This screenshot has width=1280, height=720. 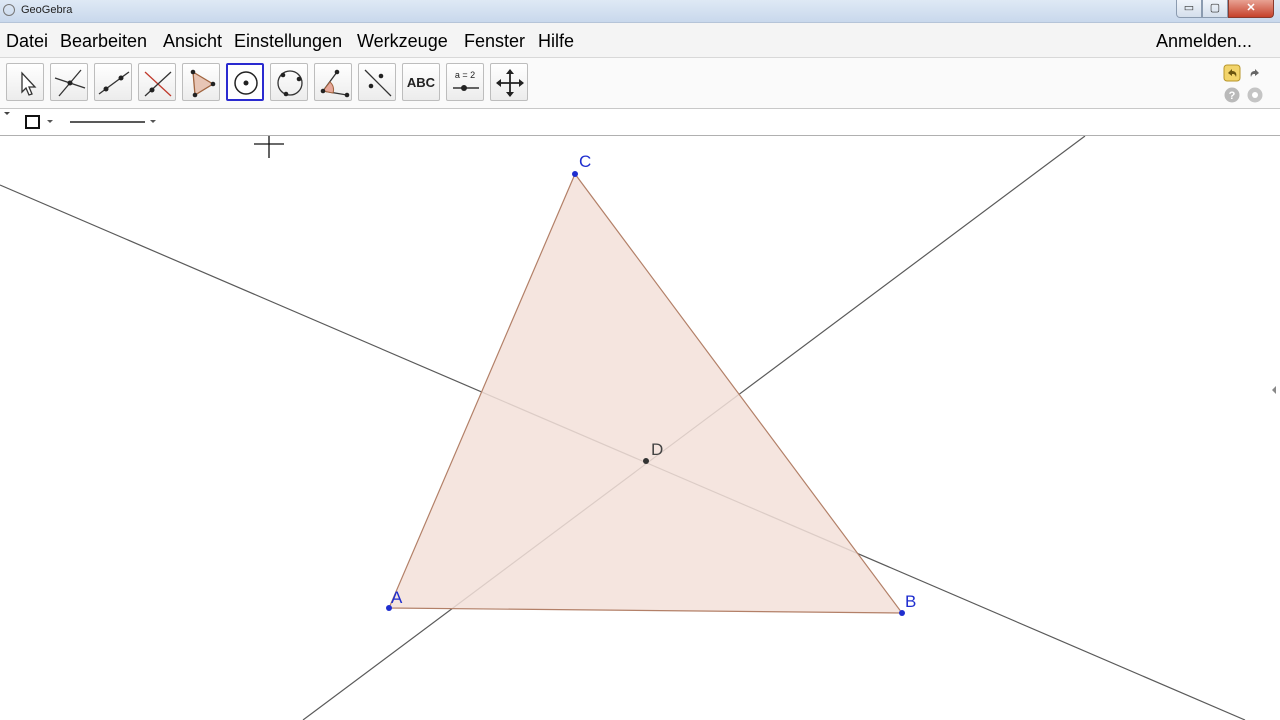 I want to click on circle-three-points-tool-button, so click(x=289, y=82).